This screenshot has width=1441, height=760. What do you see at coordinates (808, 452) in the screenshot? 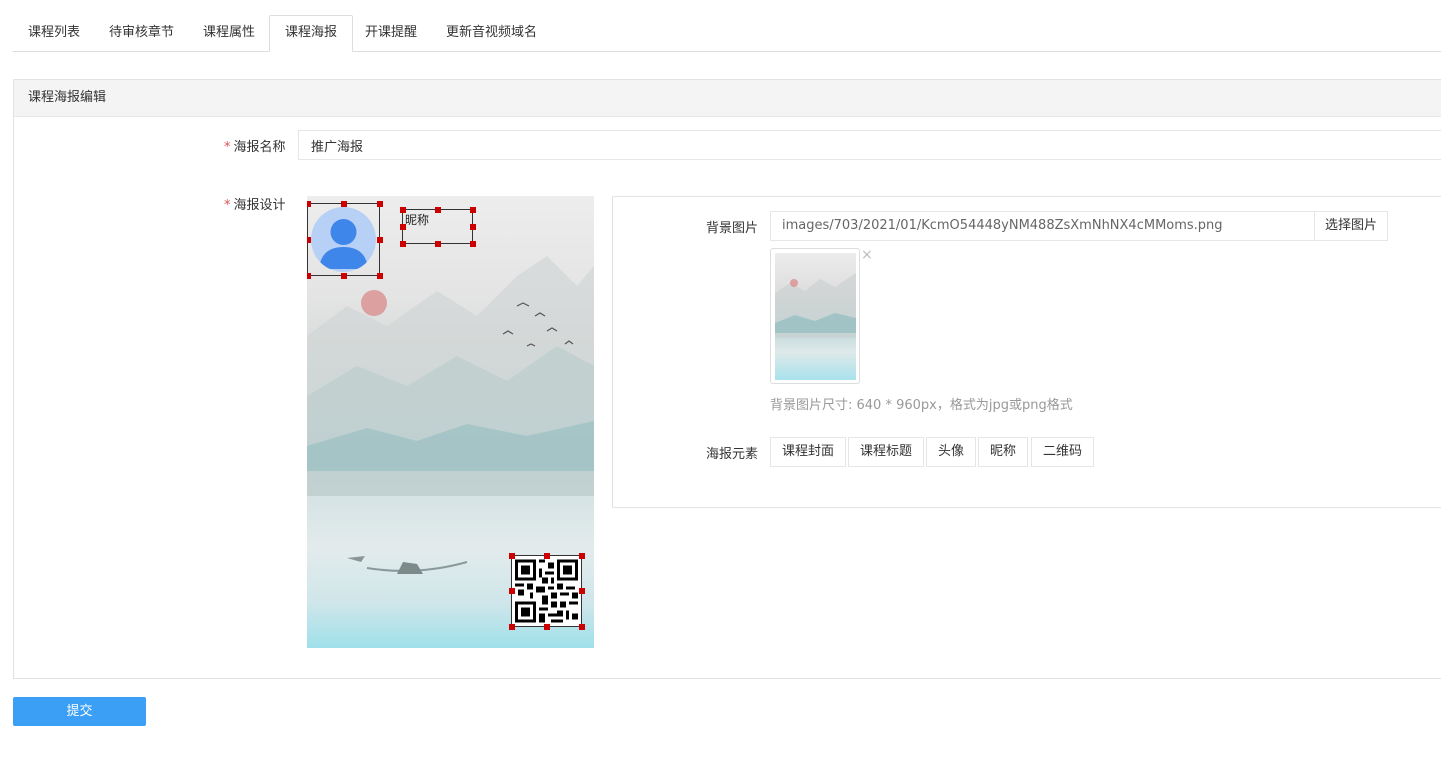
I see `add-course-cover-button: 课程封面` at bounding box center [808, 452].